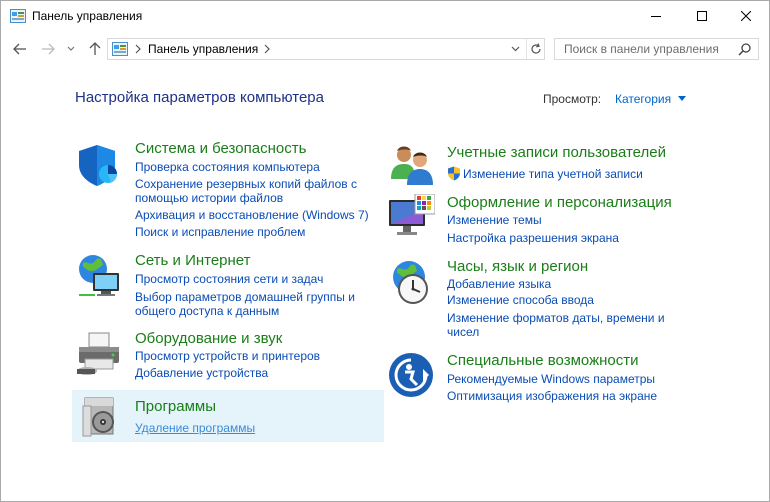 Image resolution: width=770 pixels, height=502 pixels. Describe the element at coordinates (199, 97) in the screenshot. I see `page-title: Настройка параметров компьютера` at that location.